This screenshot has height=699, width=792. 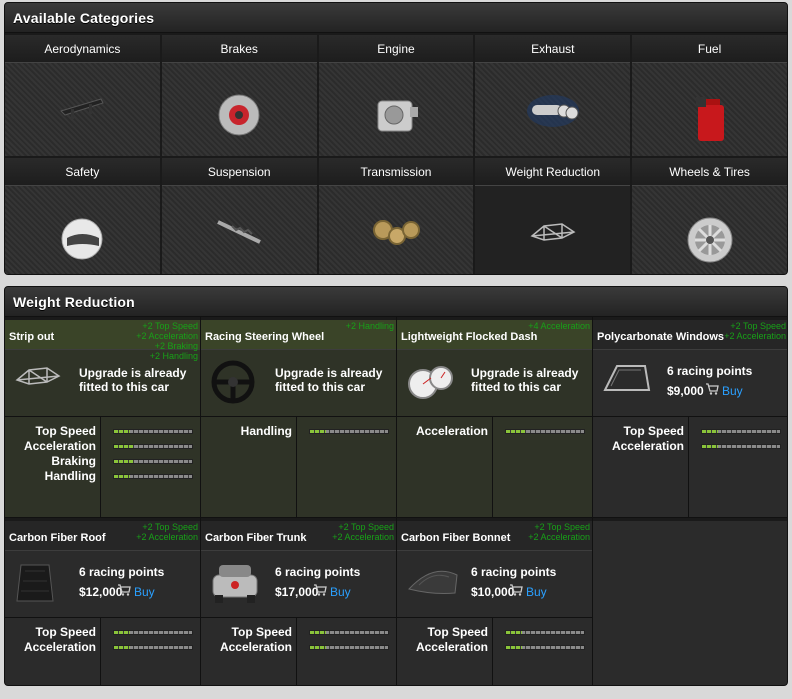 What do you see at coordinates (39, 583) in the screenshot?
I see `carbon-roof-icon` at bounding box center [39, 583].